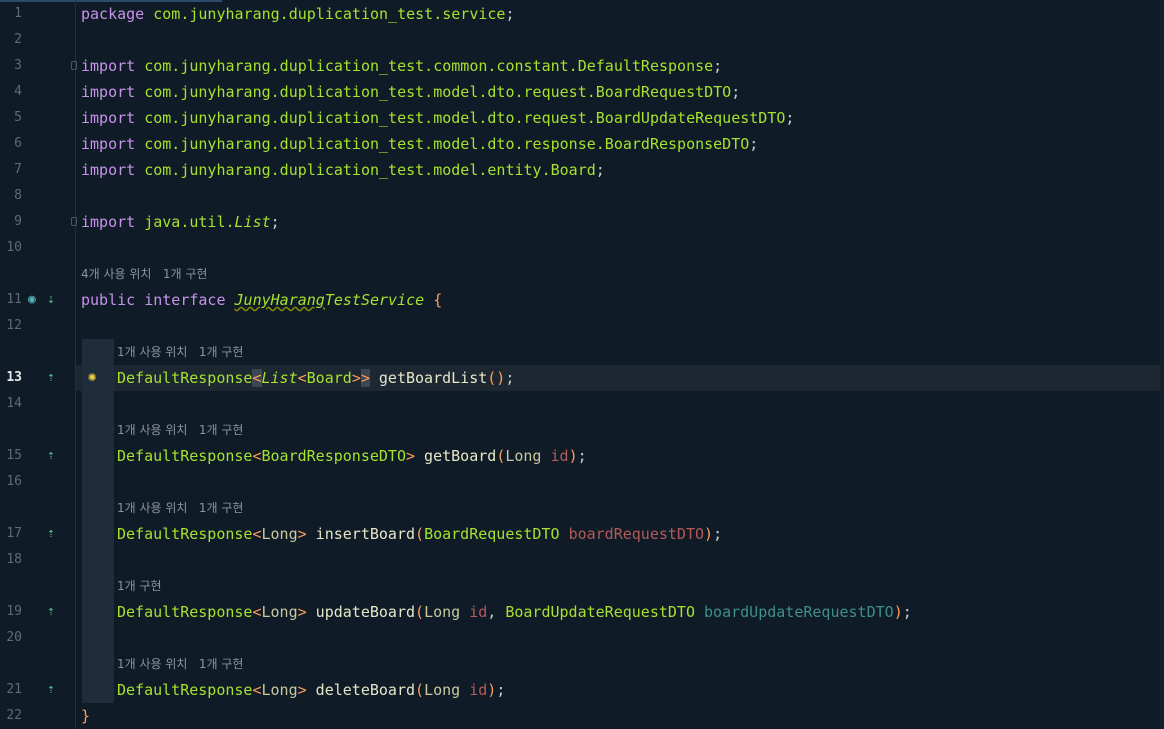 The width and height of the screenshot is (1164, 729). I want to click on line-number: 20, so click(11, 638).